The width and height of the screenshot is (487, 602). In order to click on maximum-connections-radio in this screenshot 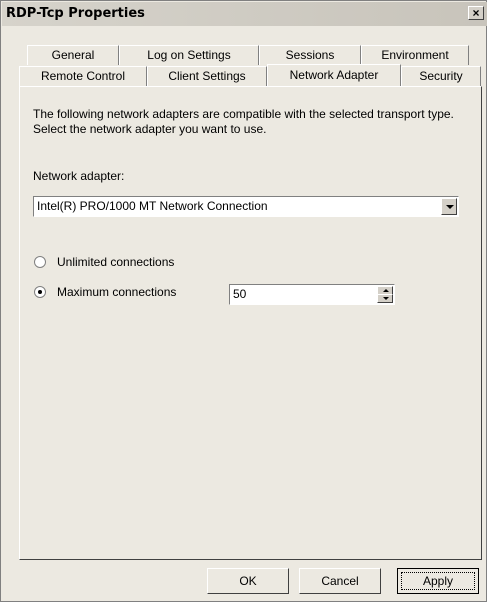, I will do `click(40, 292)`.